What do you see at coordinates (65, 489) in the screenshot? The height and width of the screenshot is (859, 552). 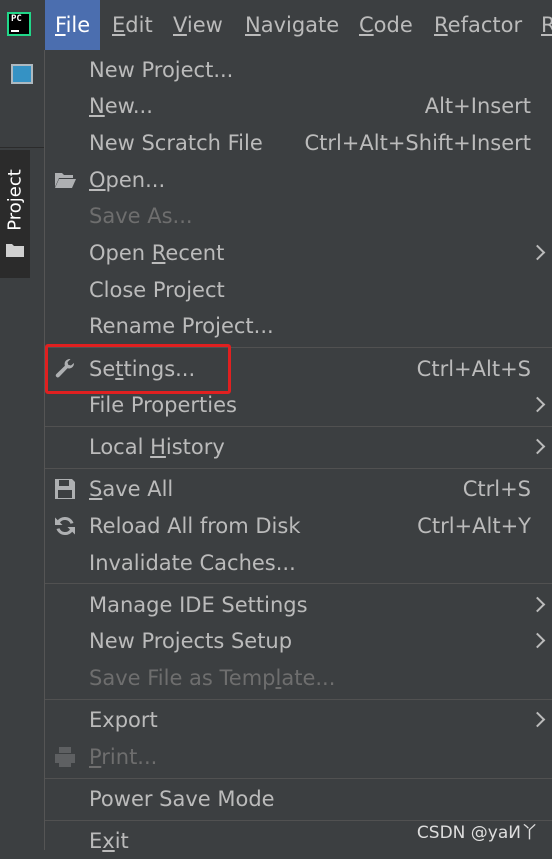 I see `save-icon` at bounding box center [65, 489].